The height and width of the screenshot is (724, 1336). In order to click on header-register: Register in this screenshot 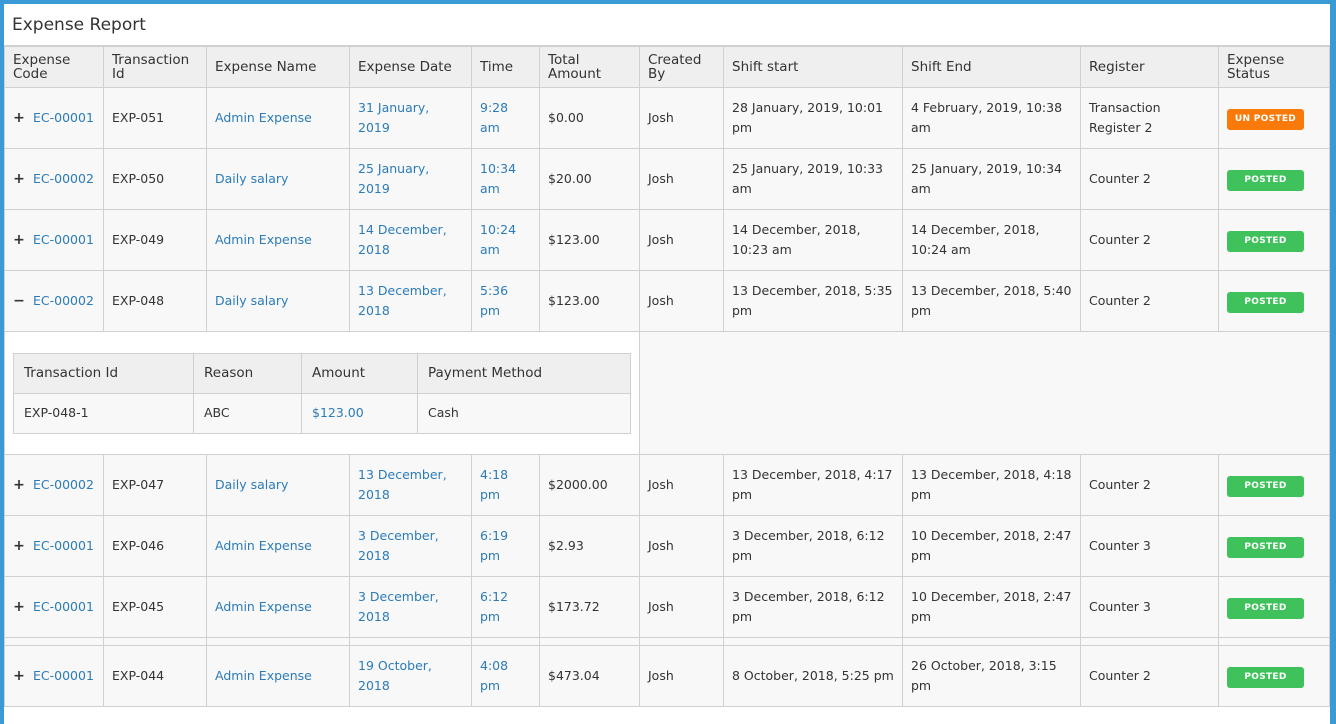, I will do `click(1149, 67)`.